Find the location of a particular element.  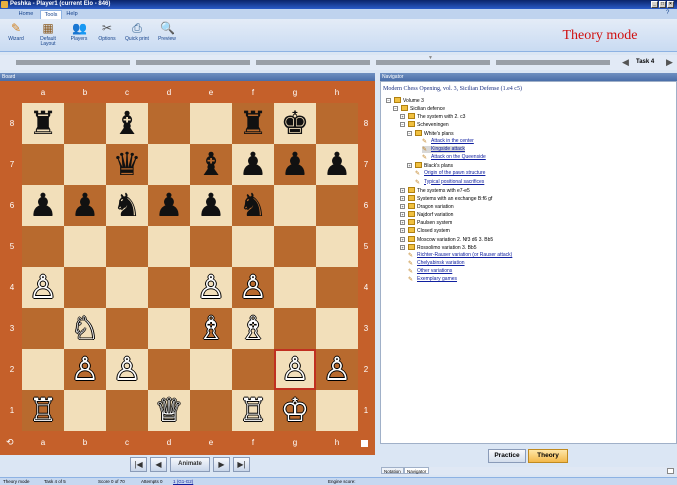

tree-item: ✎ Attack in the center is located at coordinates (448, 141).